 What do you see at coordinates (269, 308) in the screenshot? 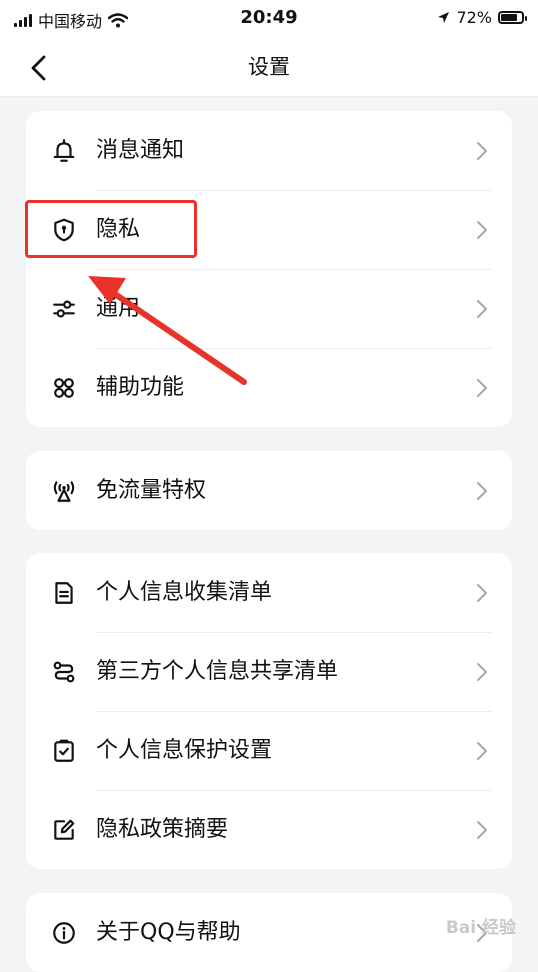
I see `row-general: 通用` at bounding box center [269, 308].